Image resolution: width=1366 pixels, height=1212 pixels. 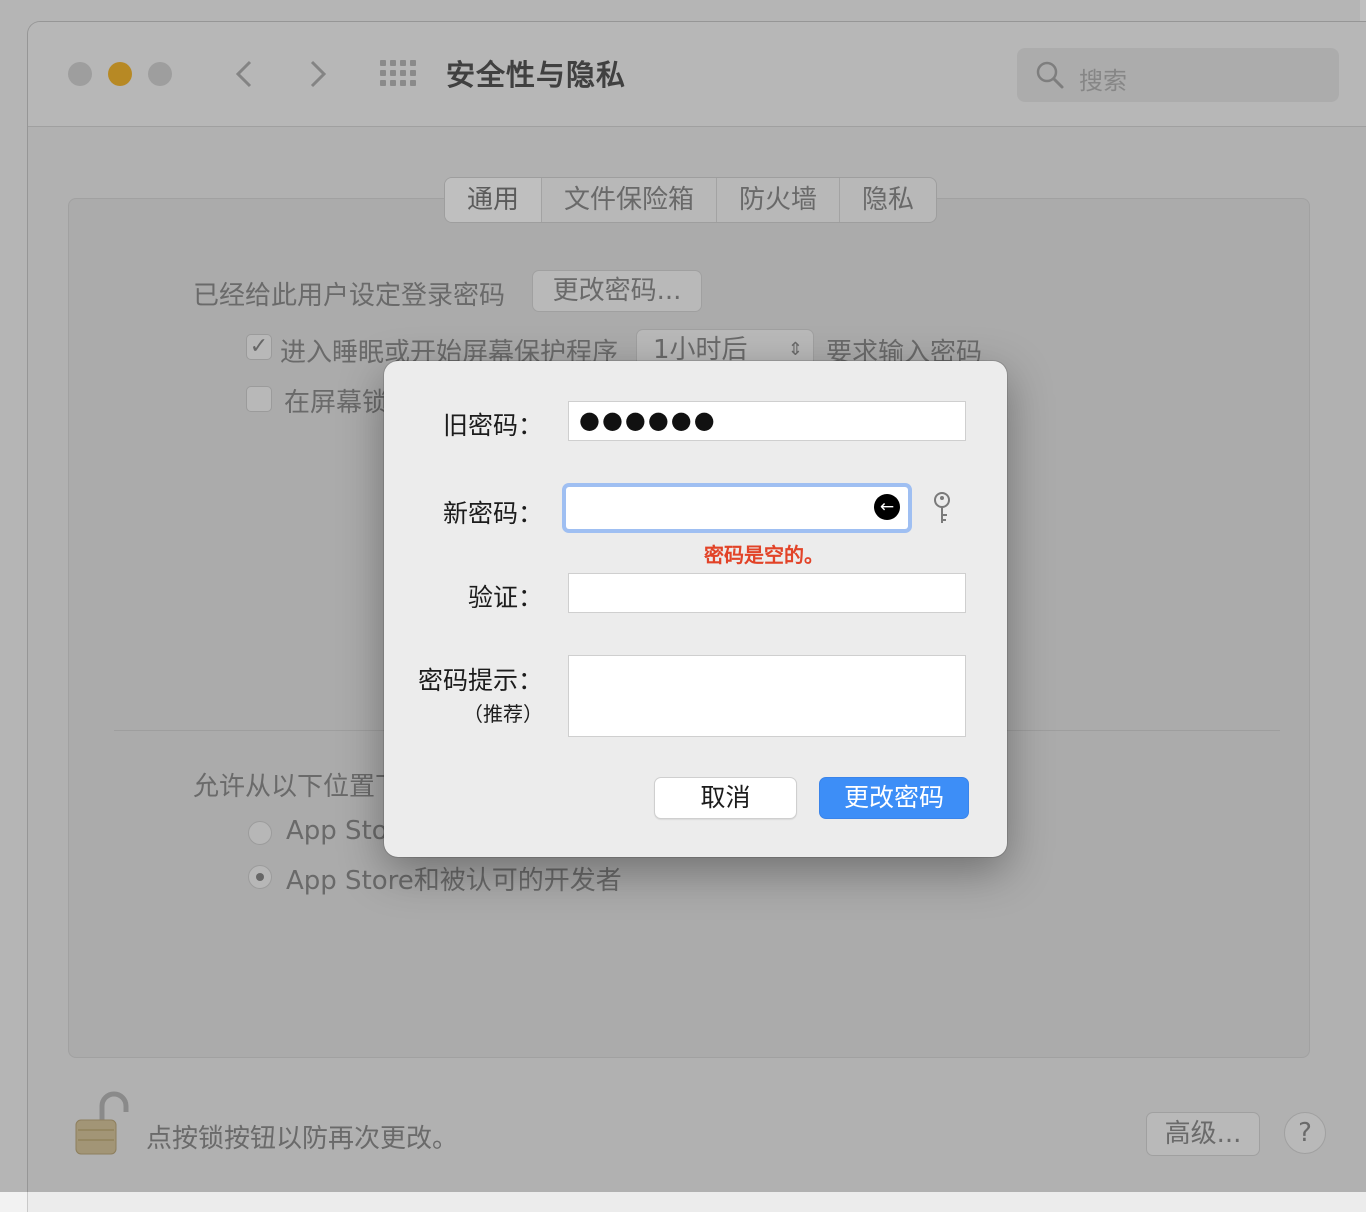 I want to click on password-hint-label: 密码提示：, so click(x=480, y=680).